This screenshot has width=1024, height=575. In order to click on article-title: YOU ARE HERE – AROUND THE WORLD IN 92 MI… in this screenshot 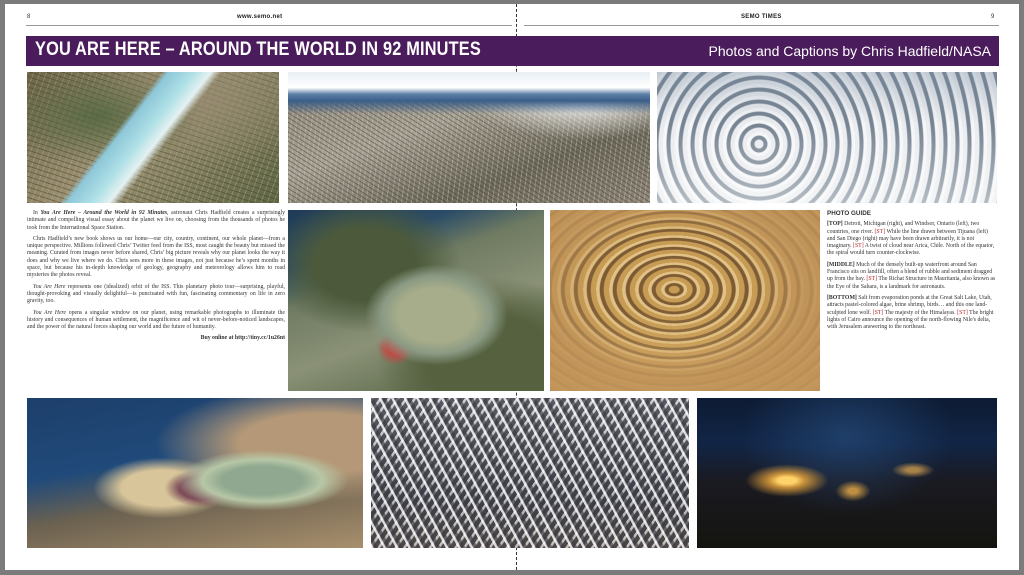, I will do `click(258, 49)`.